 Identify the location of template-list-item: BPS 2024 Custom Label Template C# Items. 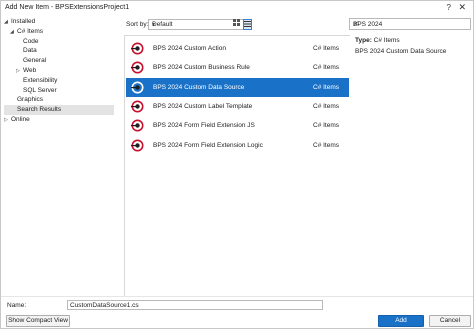
(237, 106).